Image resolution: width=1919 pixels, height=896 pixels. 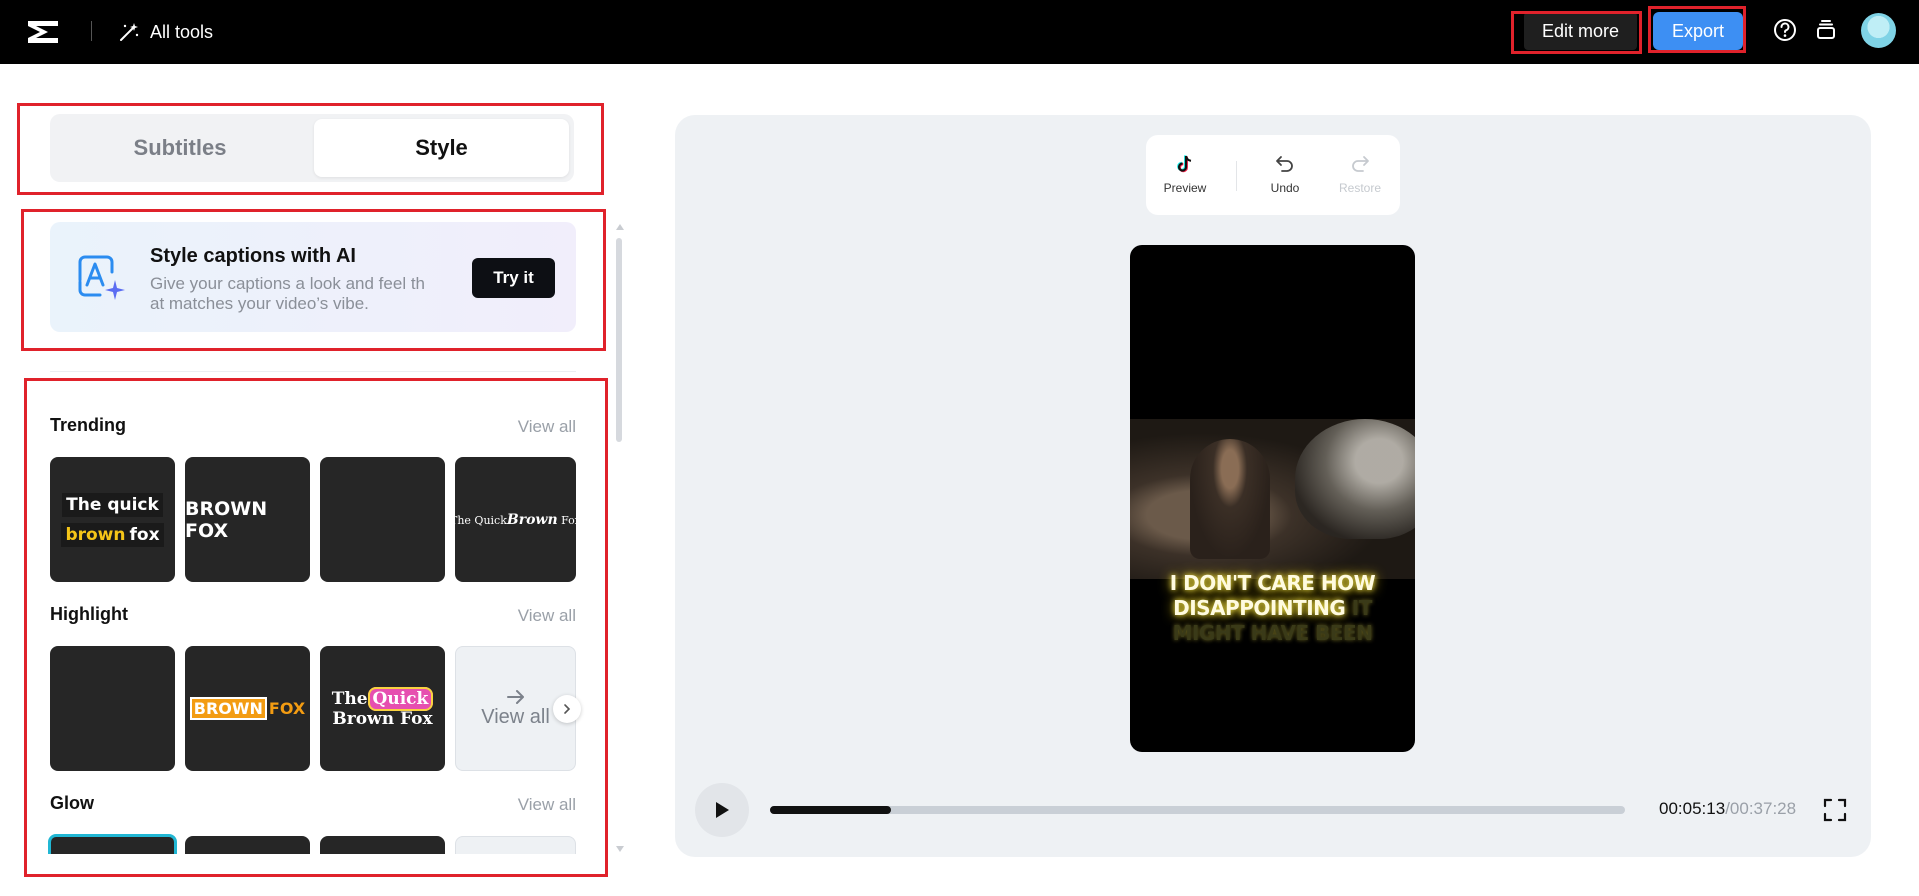 I want to click on style-tile-trending-4: The QuickBrown Fox, so click(x=515, y=519).